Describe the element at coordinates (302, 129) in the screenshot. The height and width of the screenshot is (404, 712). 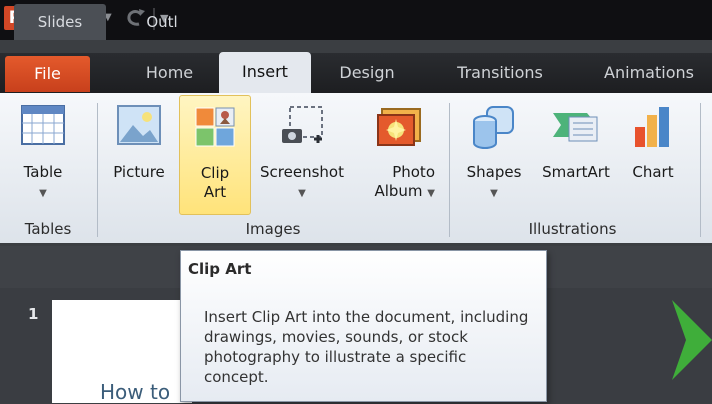
I see `screenshot-icon` at that location.